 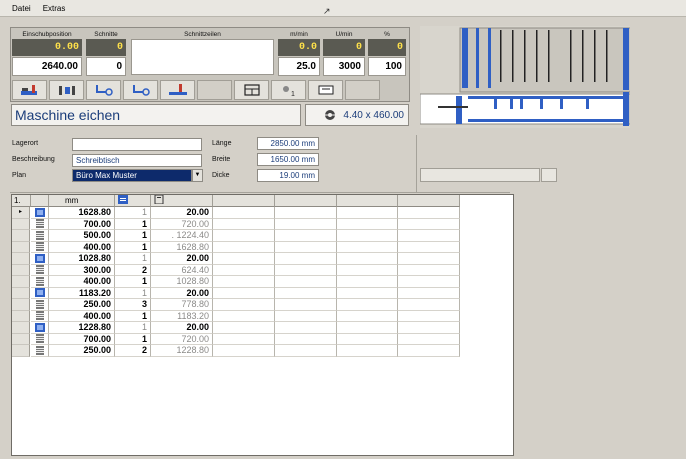 What do you see at coordinates (103, 90) in the screenshot?
I see `saw-left-button` at bounding box center [103, 90].